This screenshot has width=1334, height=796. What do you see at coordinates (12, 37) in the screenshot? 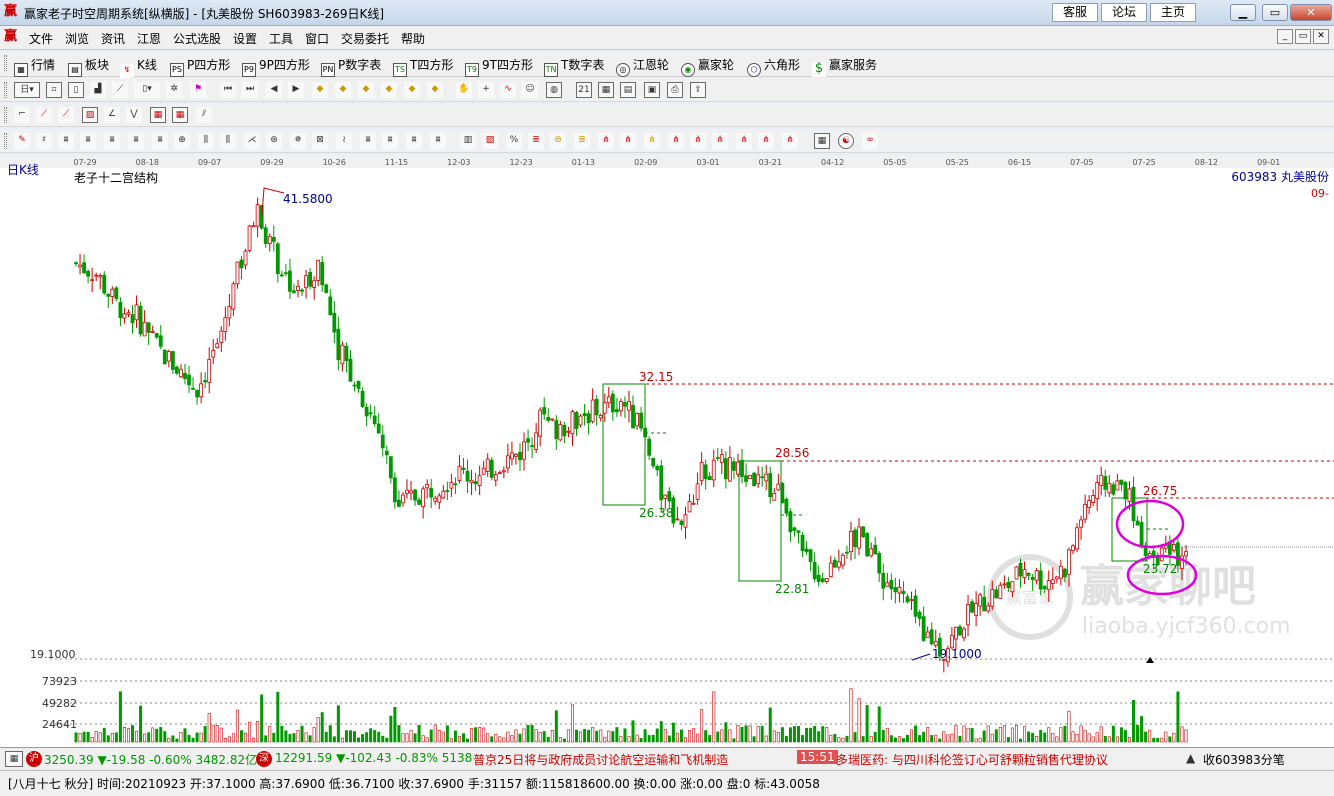
I see `app-menu-icon: 赢` at bounding box center [12, 37].